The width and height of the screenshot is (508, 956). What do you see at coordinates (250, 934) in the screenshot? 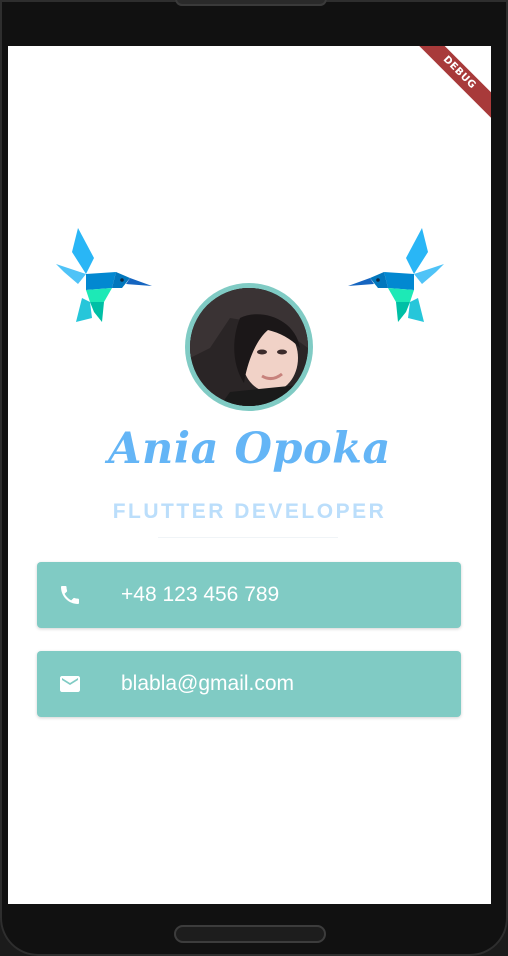
I see `home-button` at bounding box center [250, 934].